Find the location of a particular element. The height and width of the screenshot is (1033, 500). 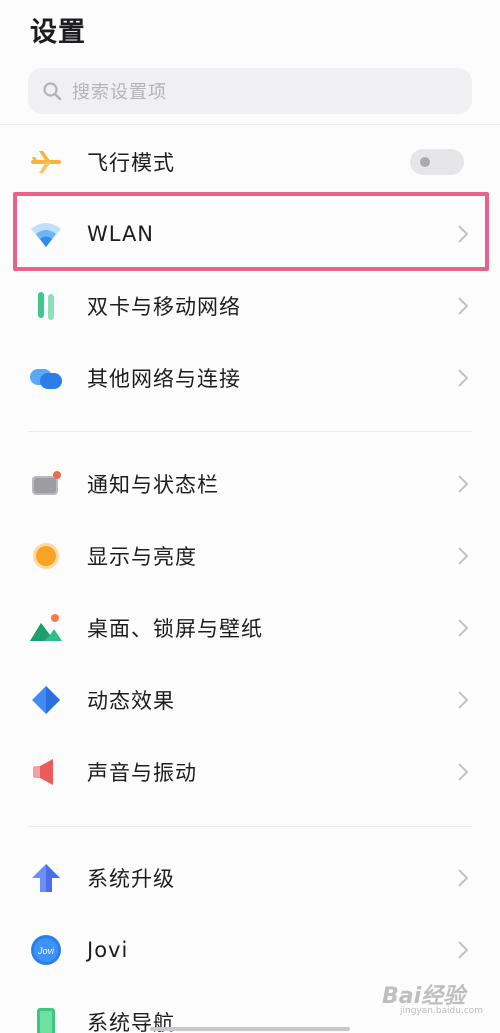

settings-item-label: 双卡与移动网络 is located at coordinates (164, 307).